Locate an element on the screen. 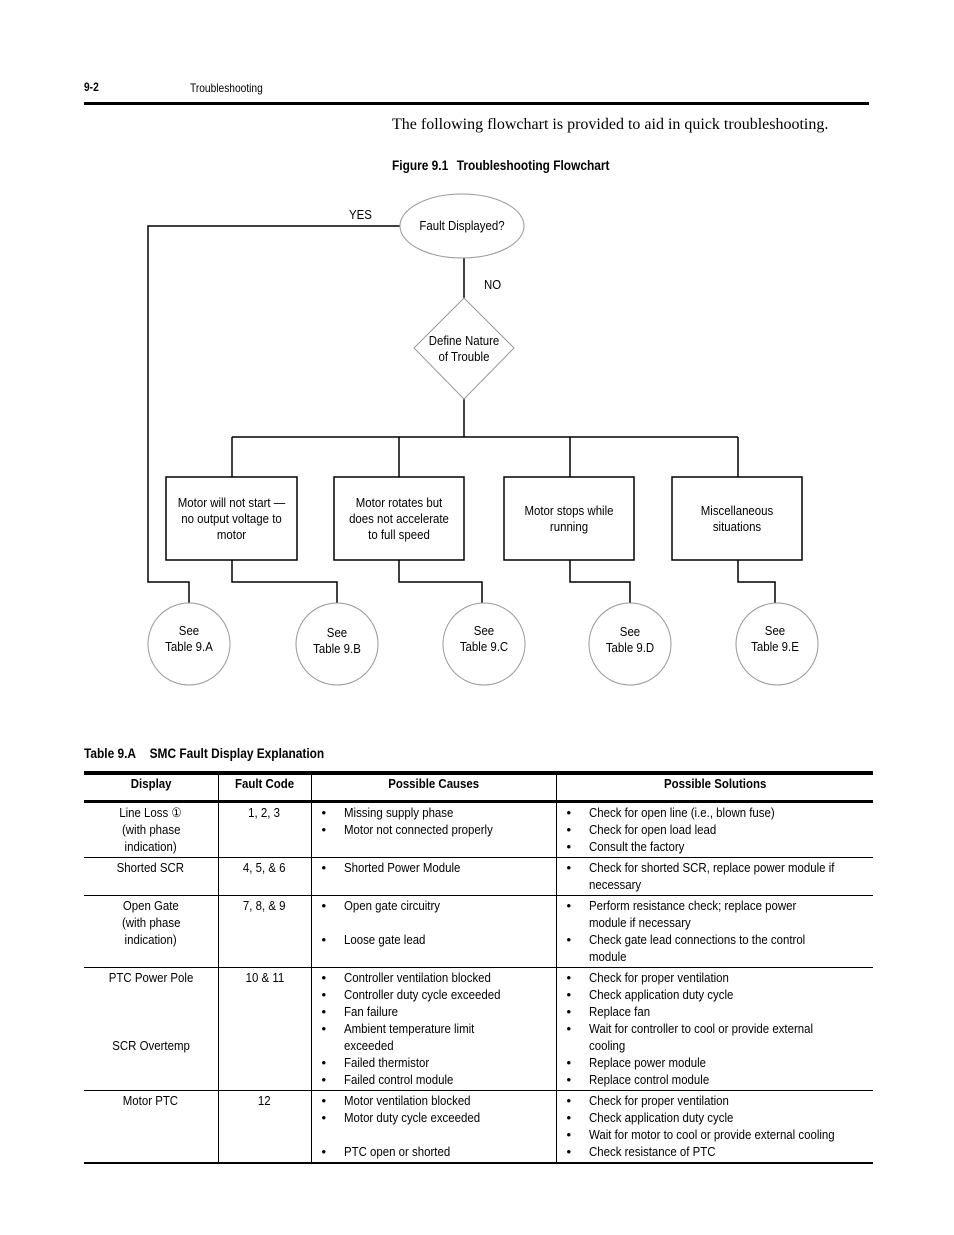  cell-possible-causes: Shorted Power Module is located at coordinates (433, 876).